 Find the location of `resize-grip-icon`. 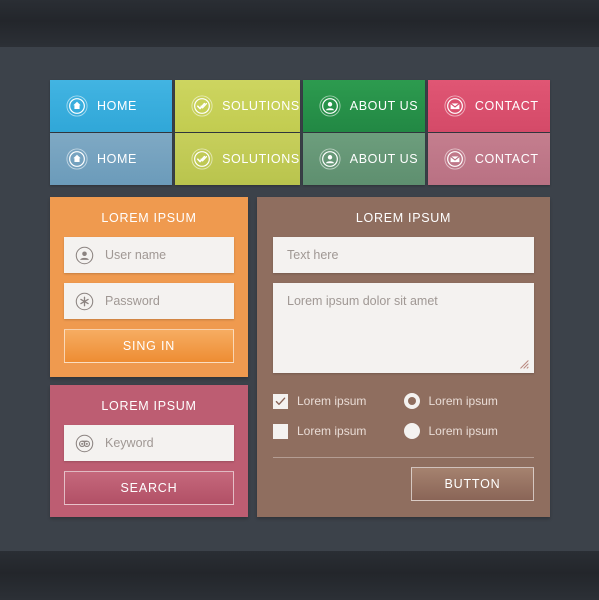

resize-grip-icon is located at coordinates (523, 363).